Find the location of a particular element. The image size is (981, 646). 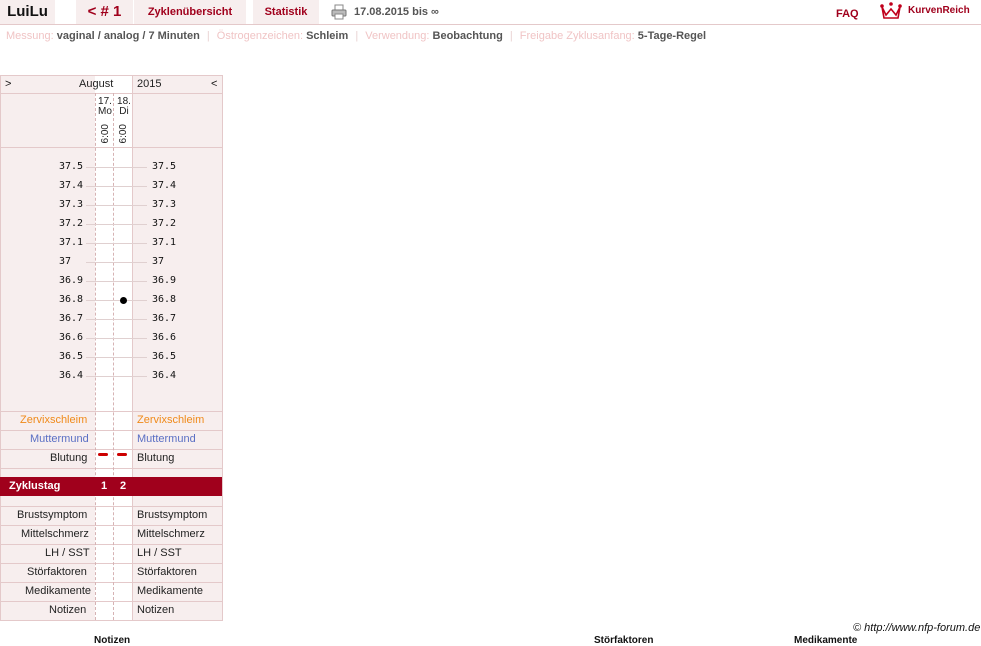

cycle-day-row: Zyklustag 1 2 is located at coordinates (111, 486).